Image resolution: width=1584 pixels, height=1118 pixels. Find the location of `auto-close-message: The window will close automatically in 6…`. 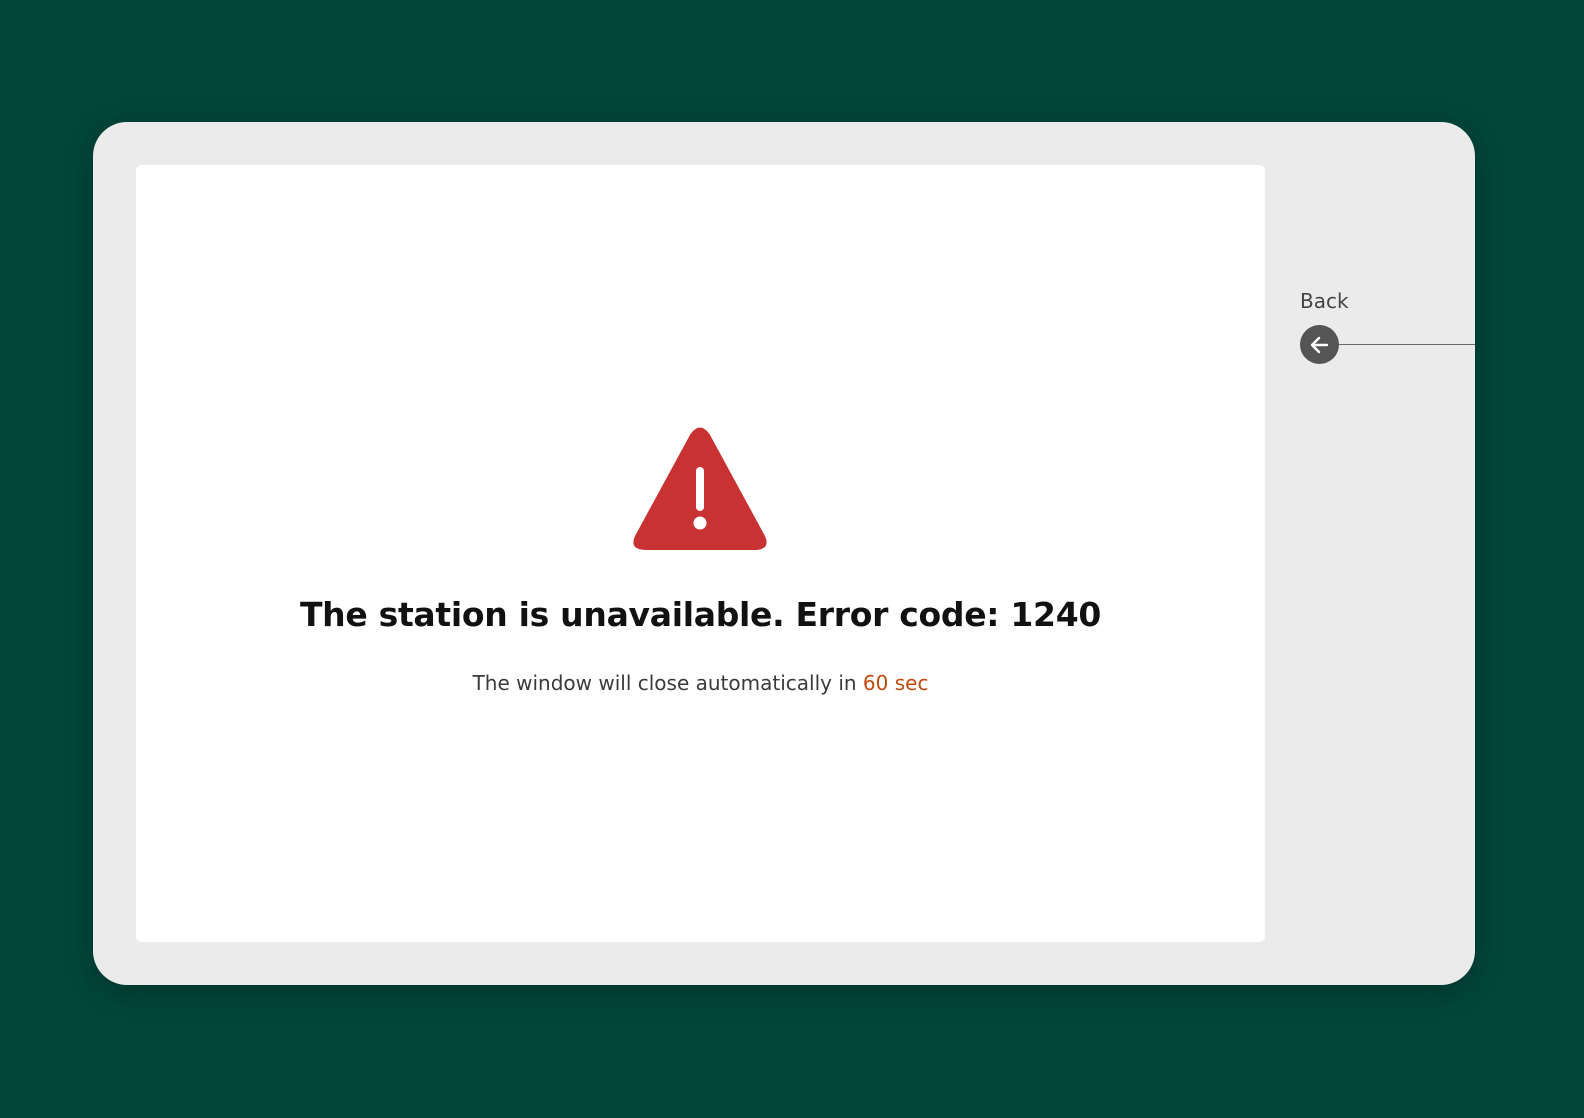

auto-close-message: The window will close automatically in 6… is located at coordinates (700, 683).